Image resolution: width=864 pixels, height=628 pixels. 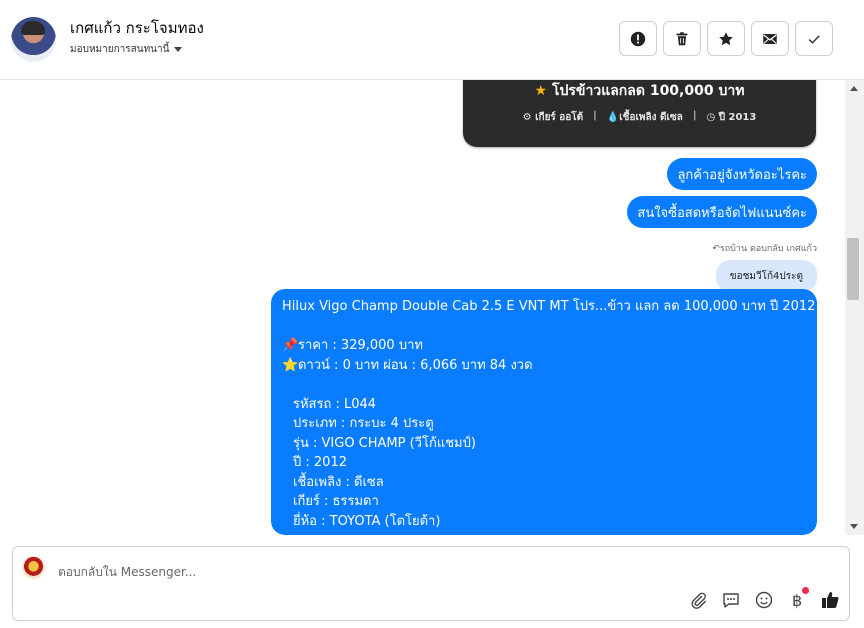 I want to click on thumbs-up-icon, so click(x=829, y=599).